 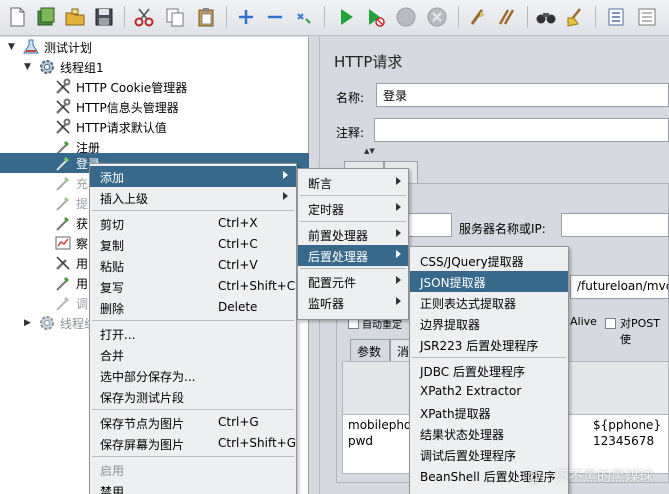 What do you see at coordinates (82, 304) in the screenshot?
I see `tree-item-label: 调` at bounding box center [82, 304].